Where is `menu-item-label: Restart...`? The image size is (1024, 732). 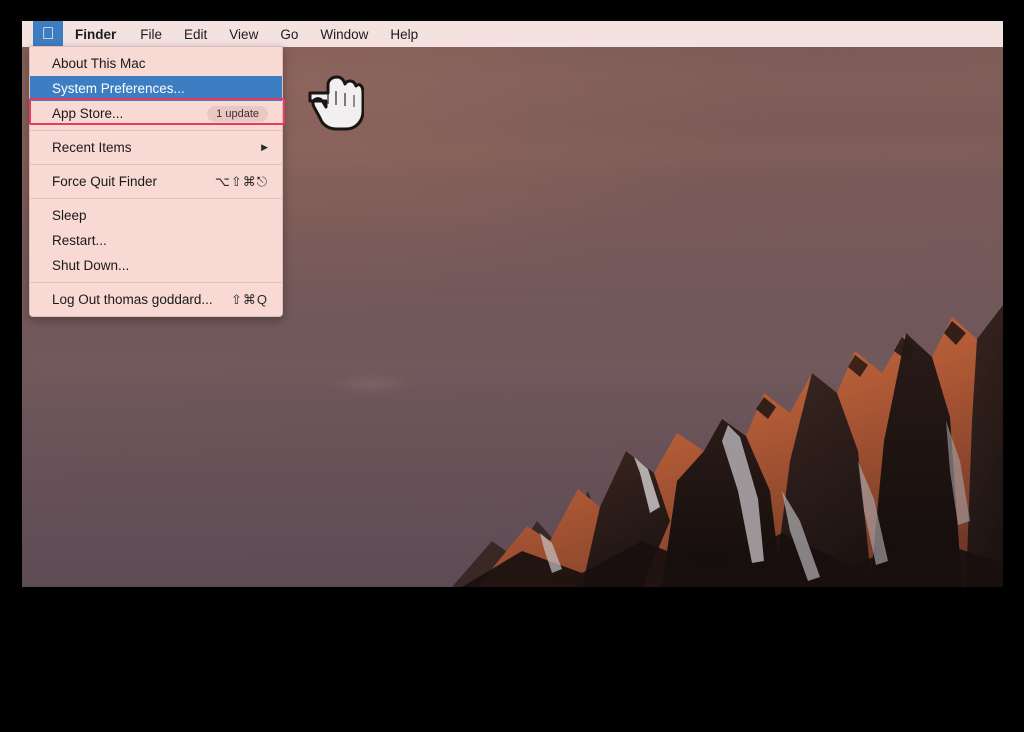 menu-item-label: Restart... is located at coordinates (79, 240).